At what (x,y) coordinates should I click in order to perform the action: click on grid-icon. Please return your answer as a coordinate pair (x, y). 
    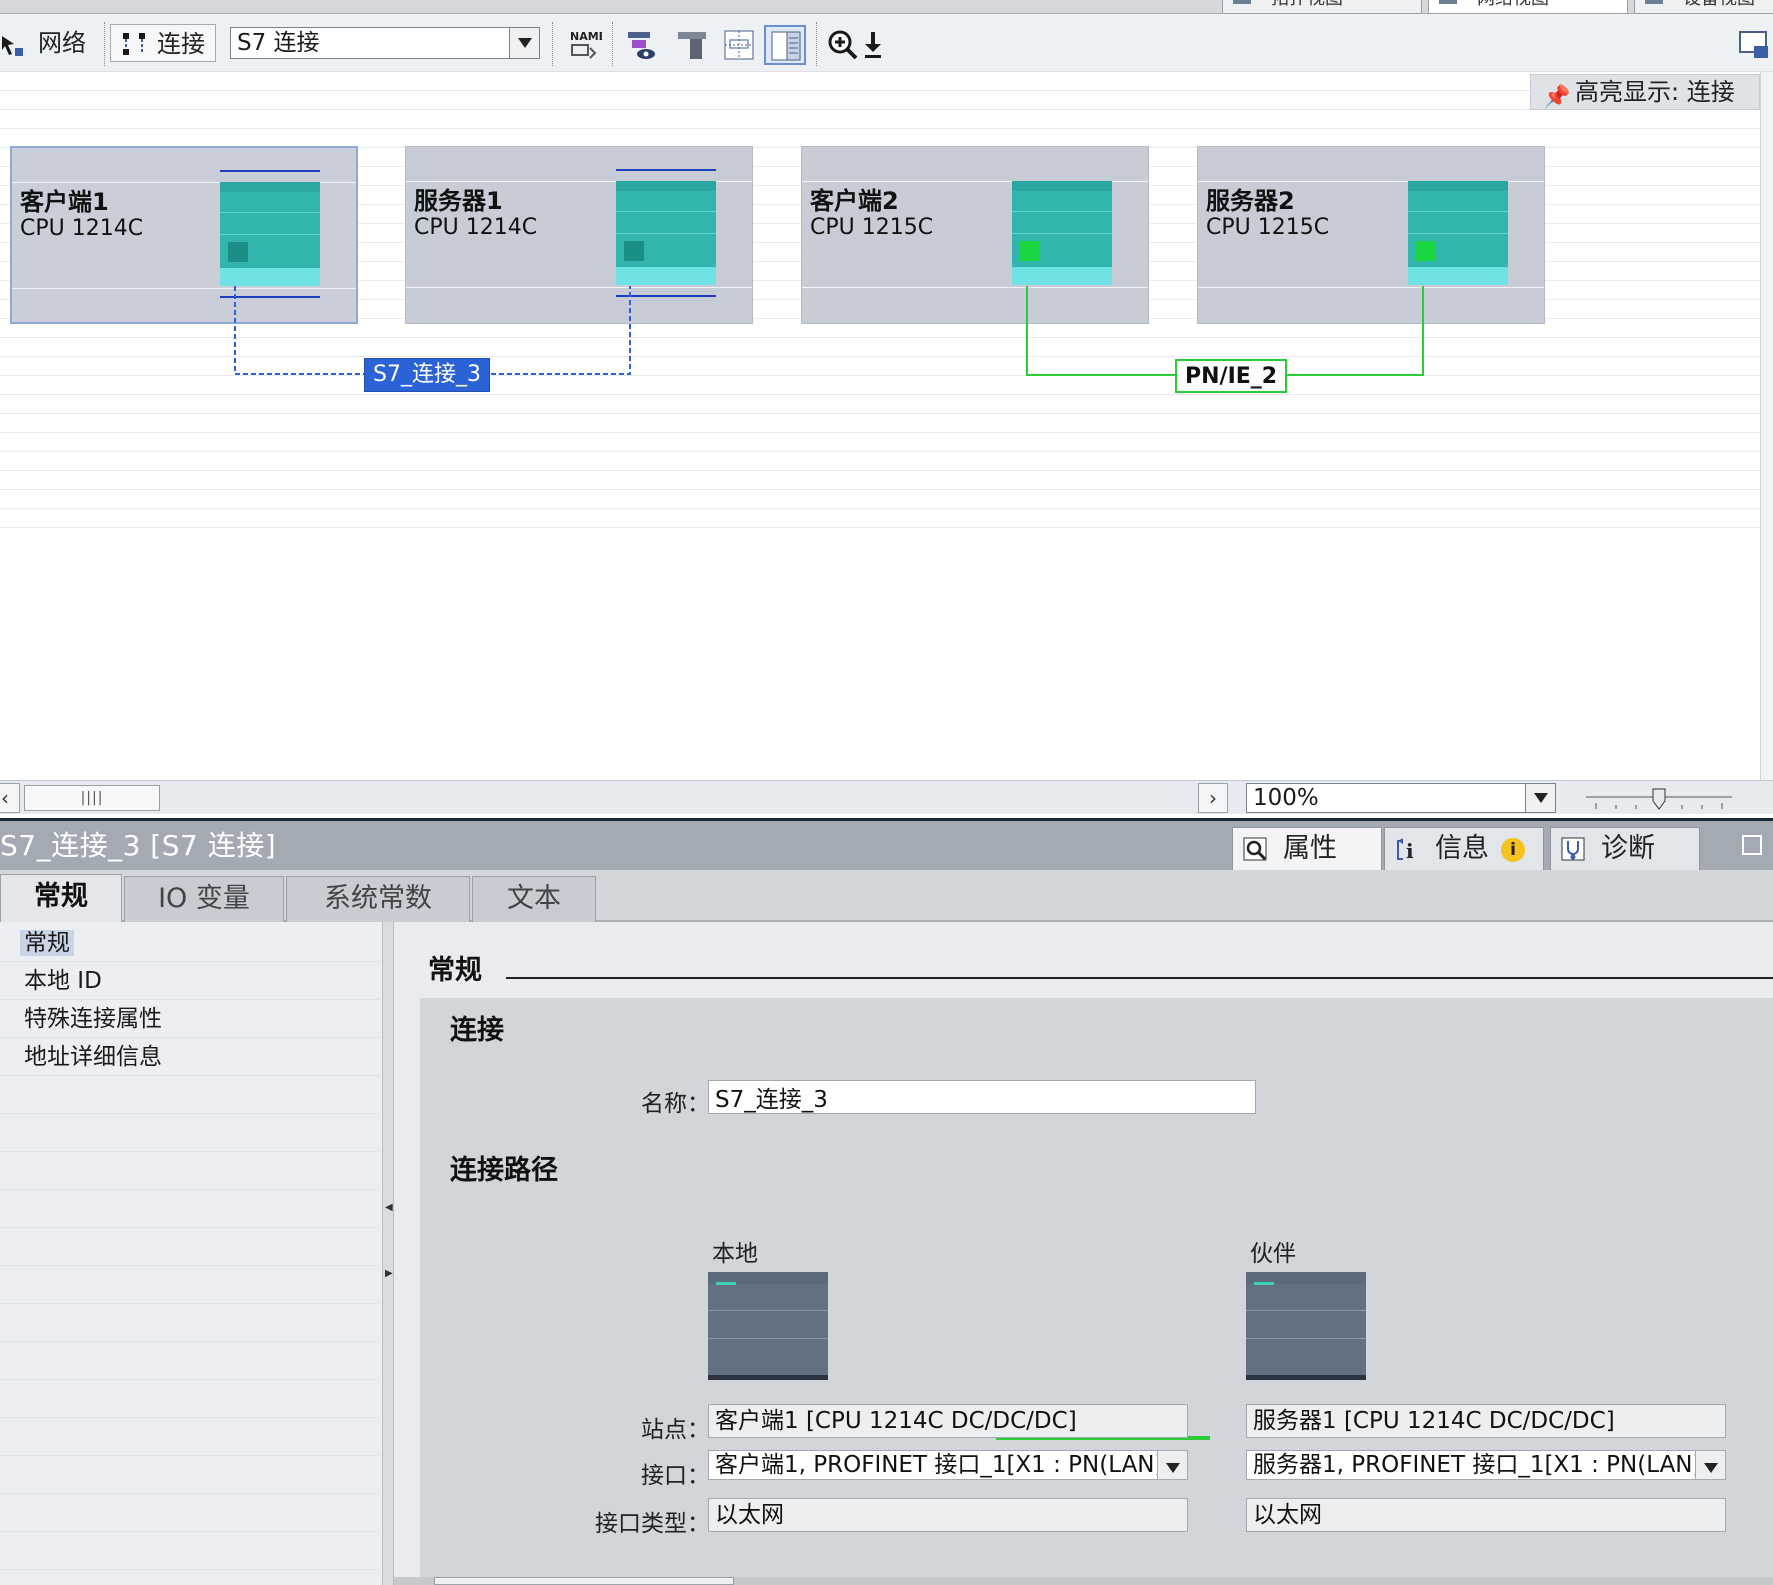
    Looking at the image, I should click on (739, 45).